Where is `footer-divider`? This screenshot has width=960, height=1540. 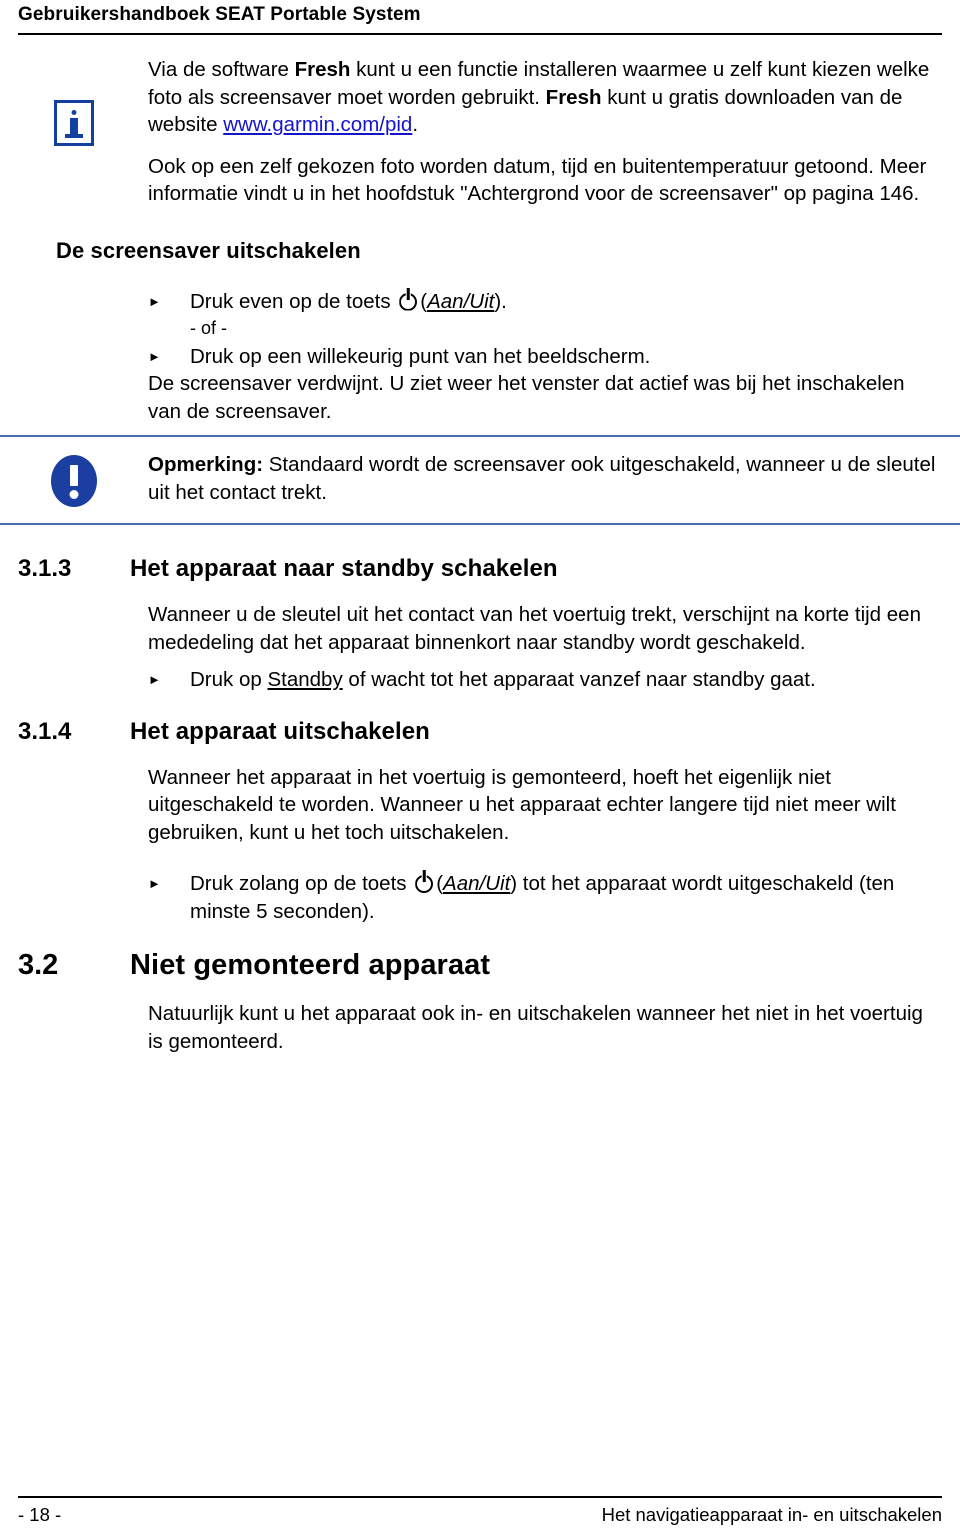
footer-divider is located at coordinates (480, 1497).